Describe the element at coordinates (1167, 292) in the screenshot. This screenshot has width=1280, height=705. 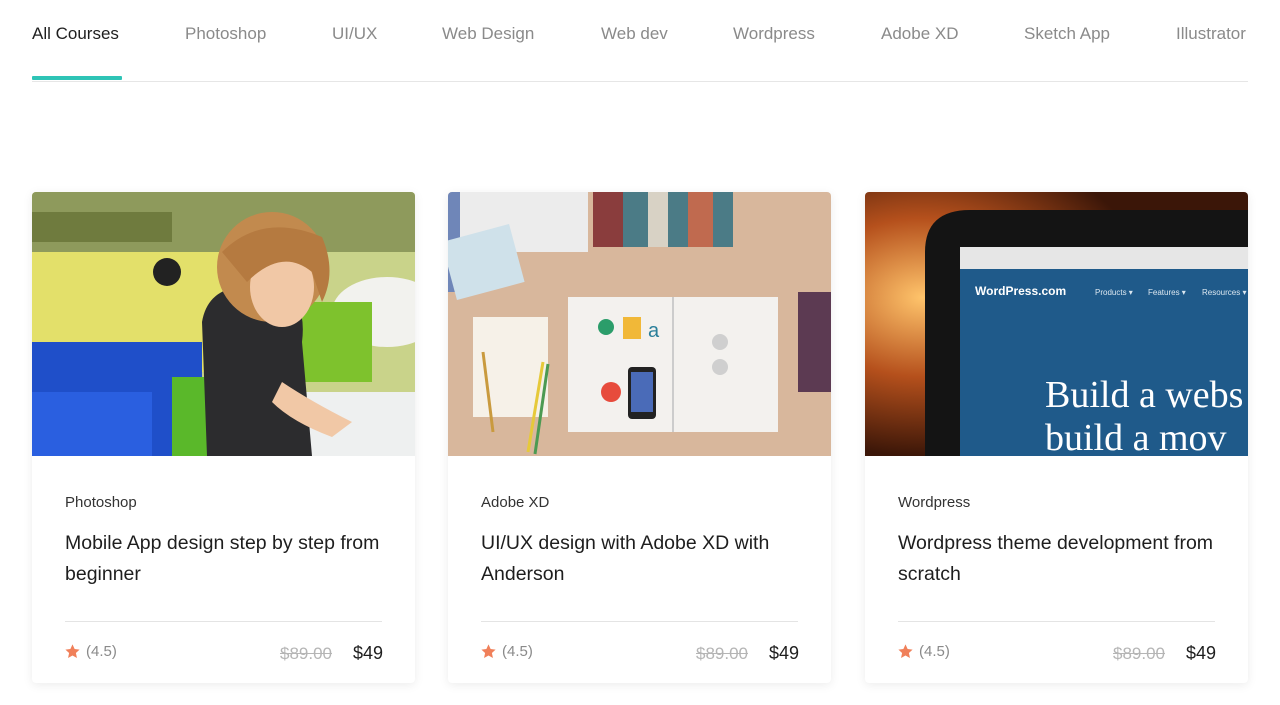
I see `screen-nav-features: Features ▾` at that location.